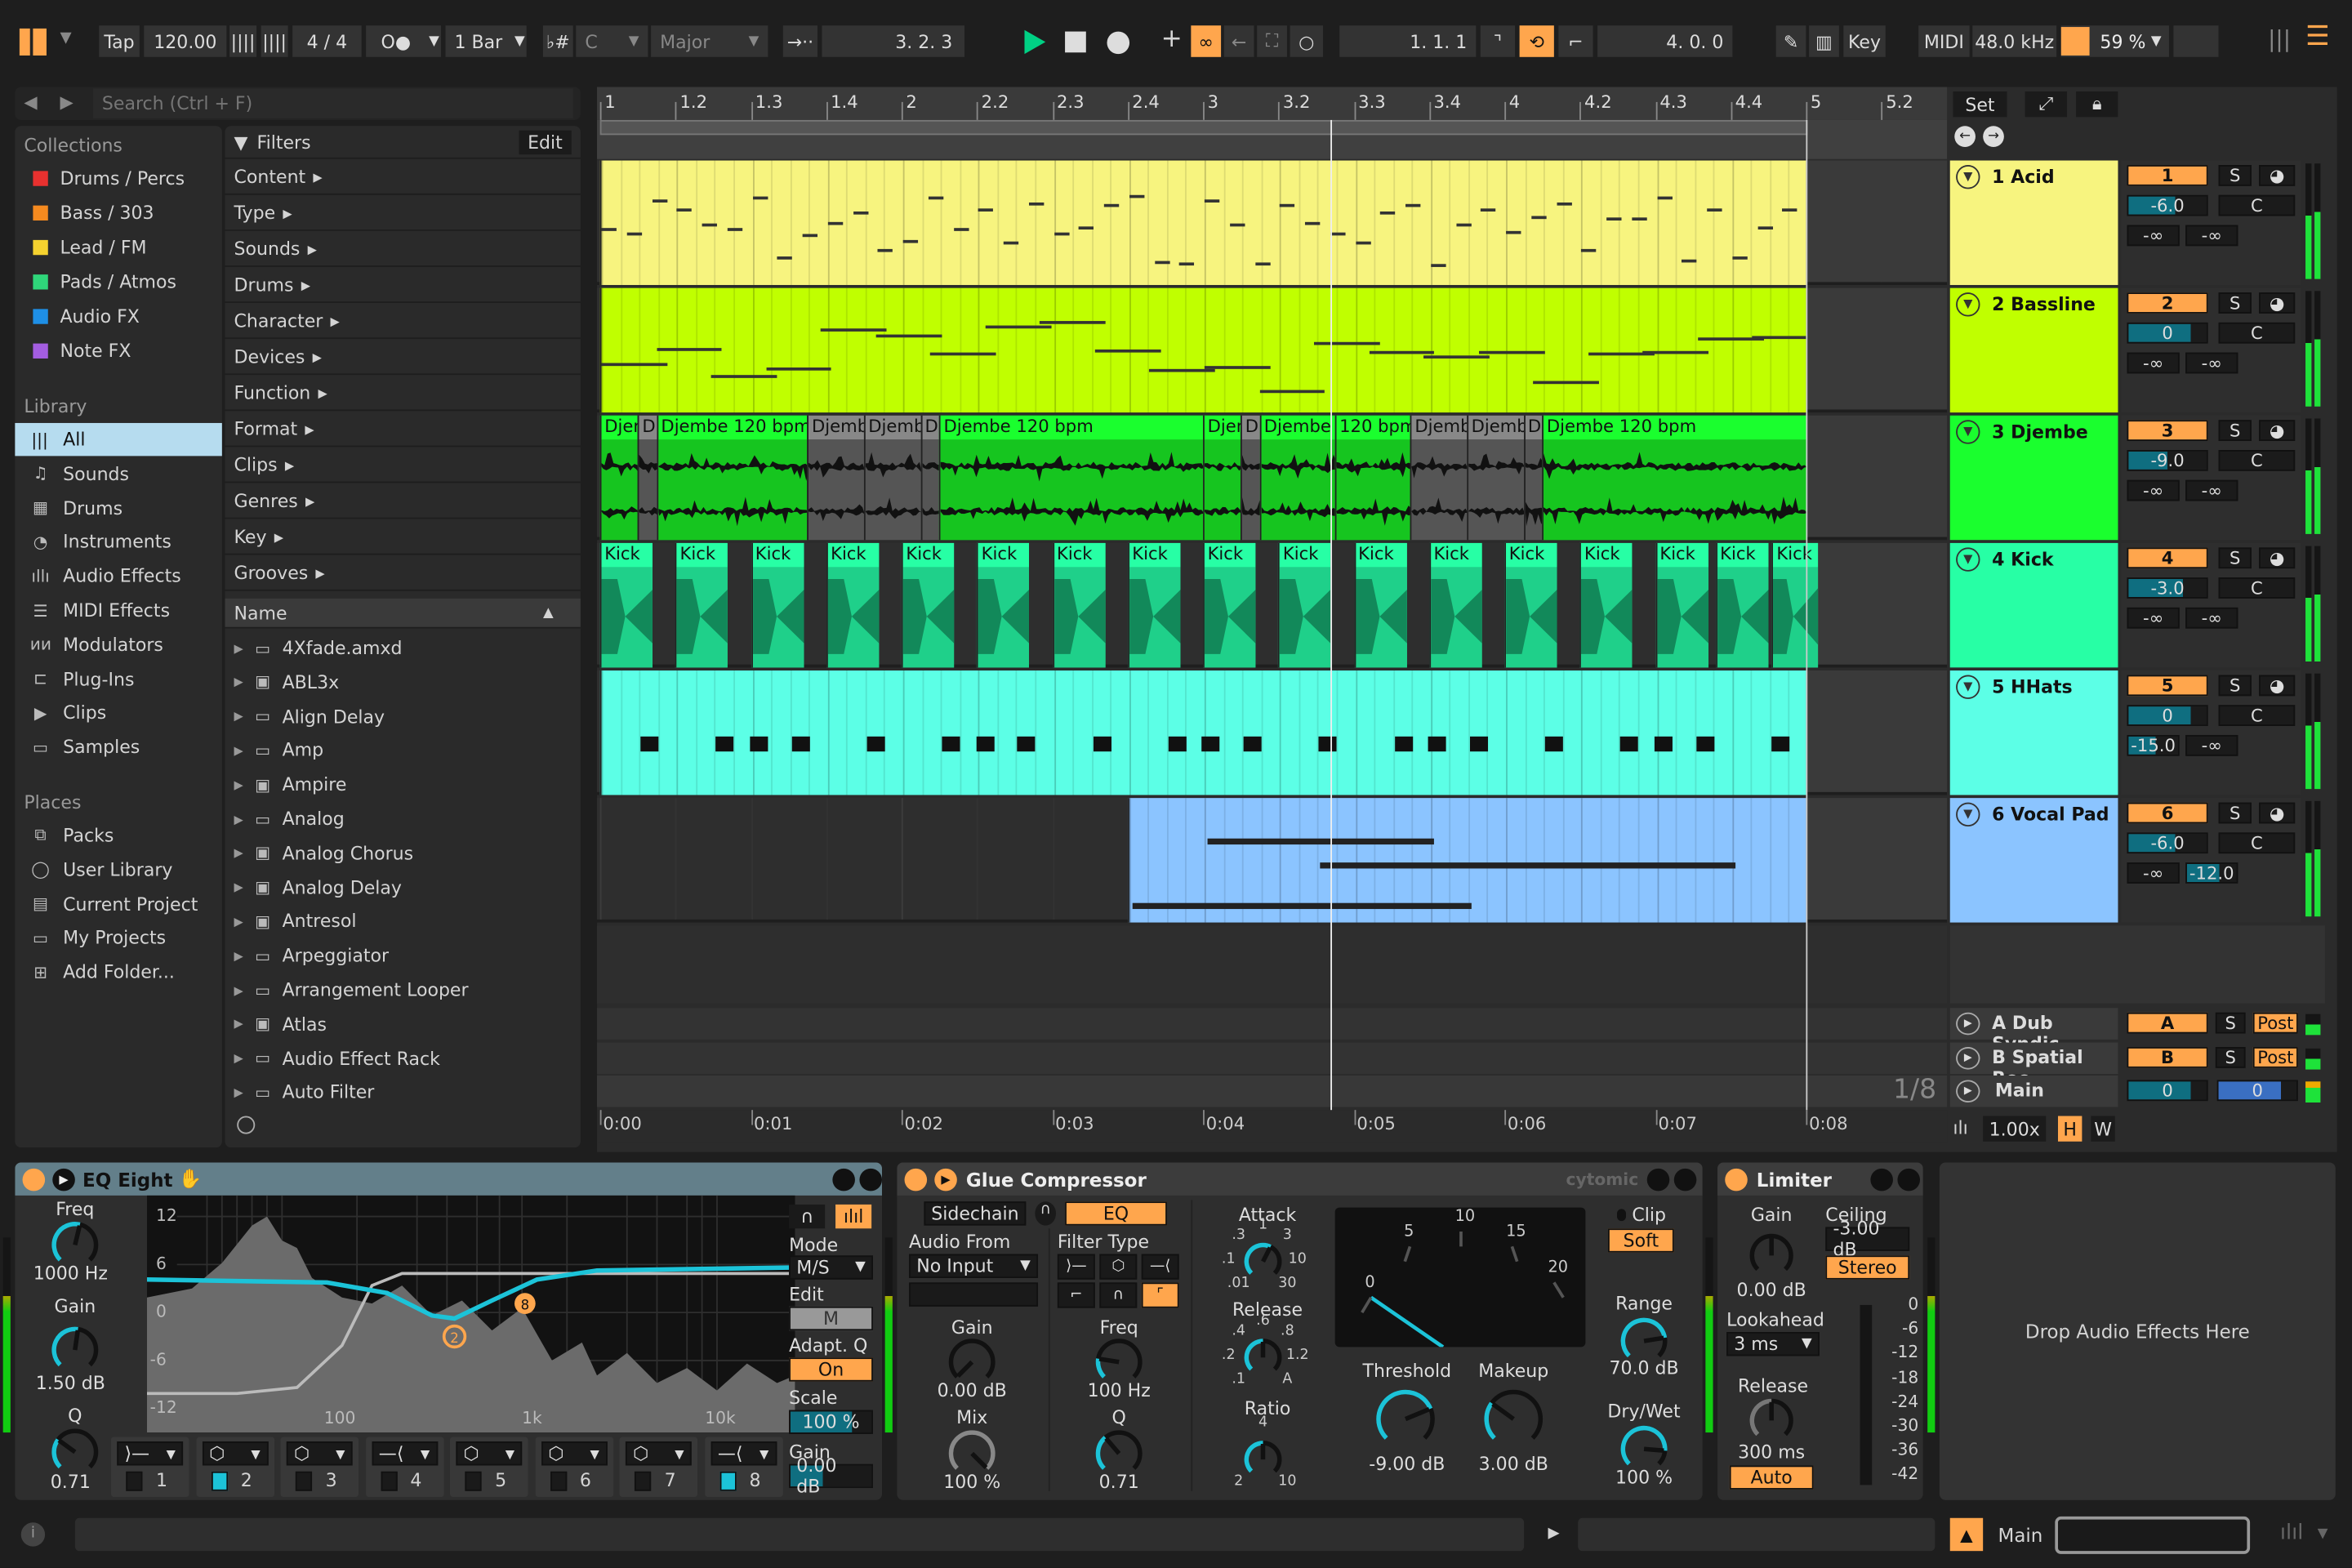 This screenshot has width=2352, height=1568. I want to click on search-input, so click(332, 103).